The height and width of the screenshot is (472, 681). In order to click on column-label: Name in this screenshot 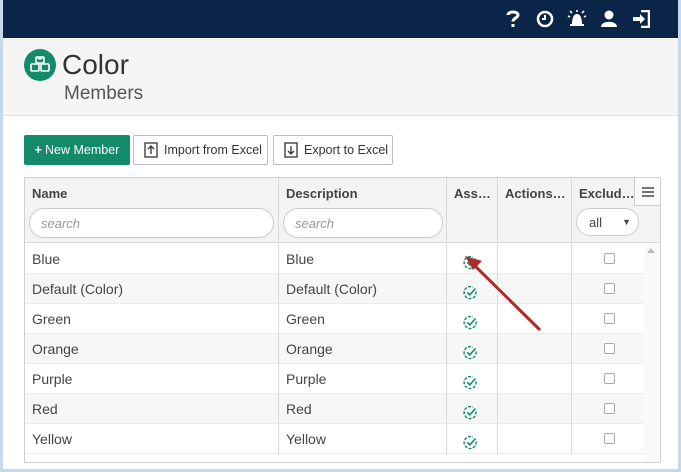, I will do `click(50, 193)`.